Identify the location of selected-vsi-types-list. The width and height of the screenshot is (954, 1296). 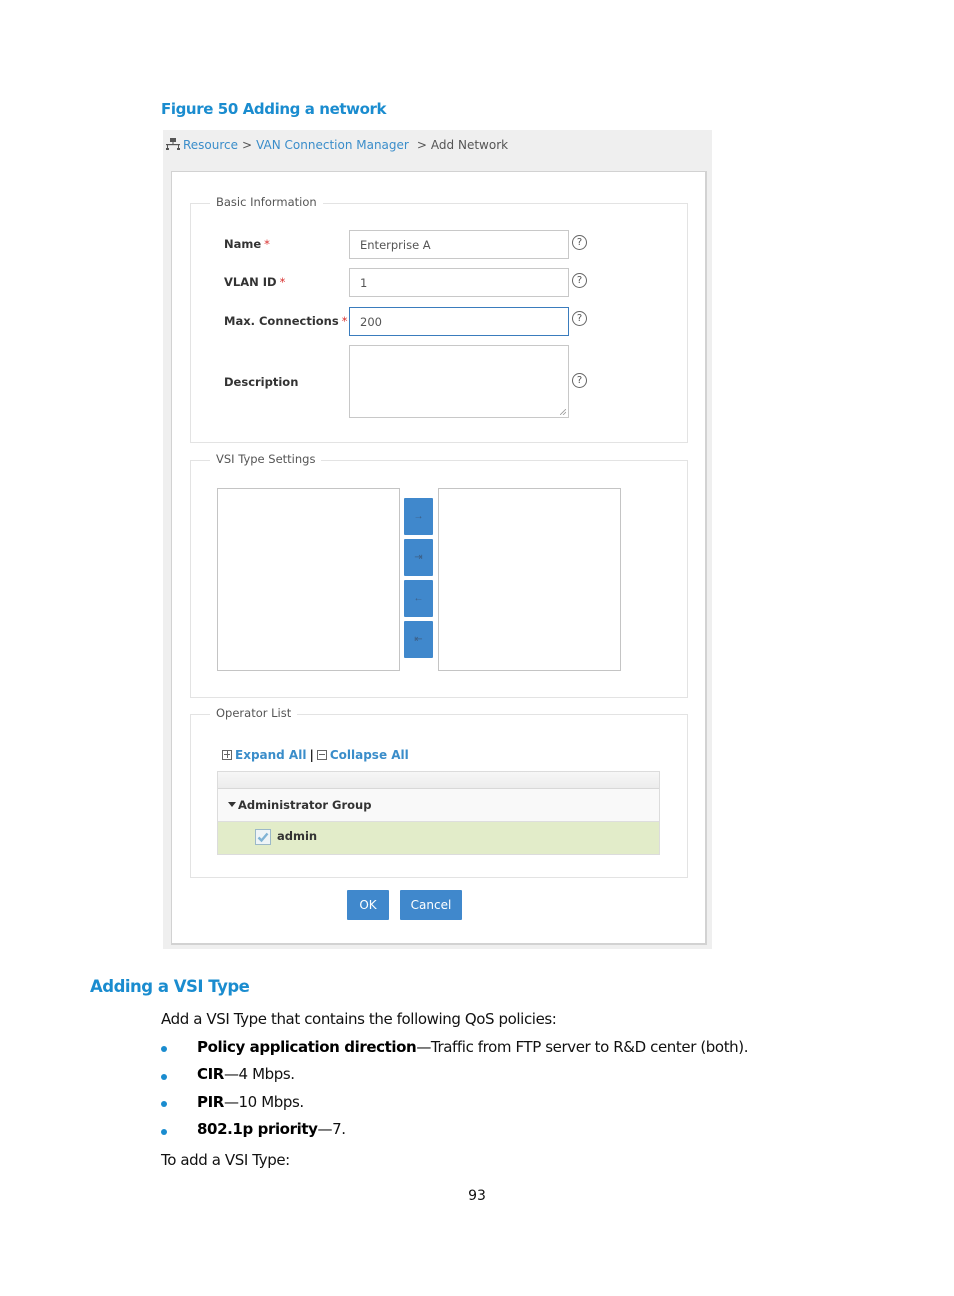
(529, 579).